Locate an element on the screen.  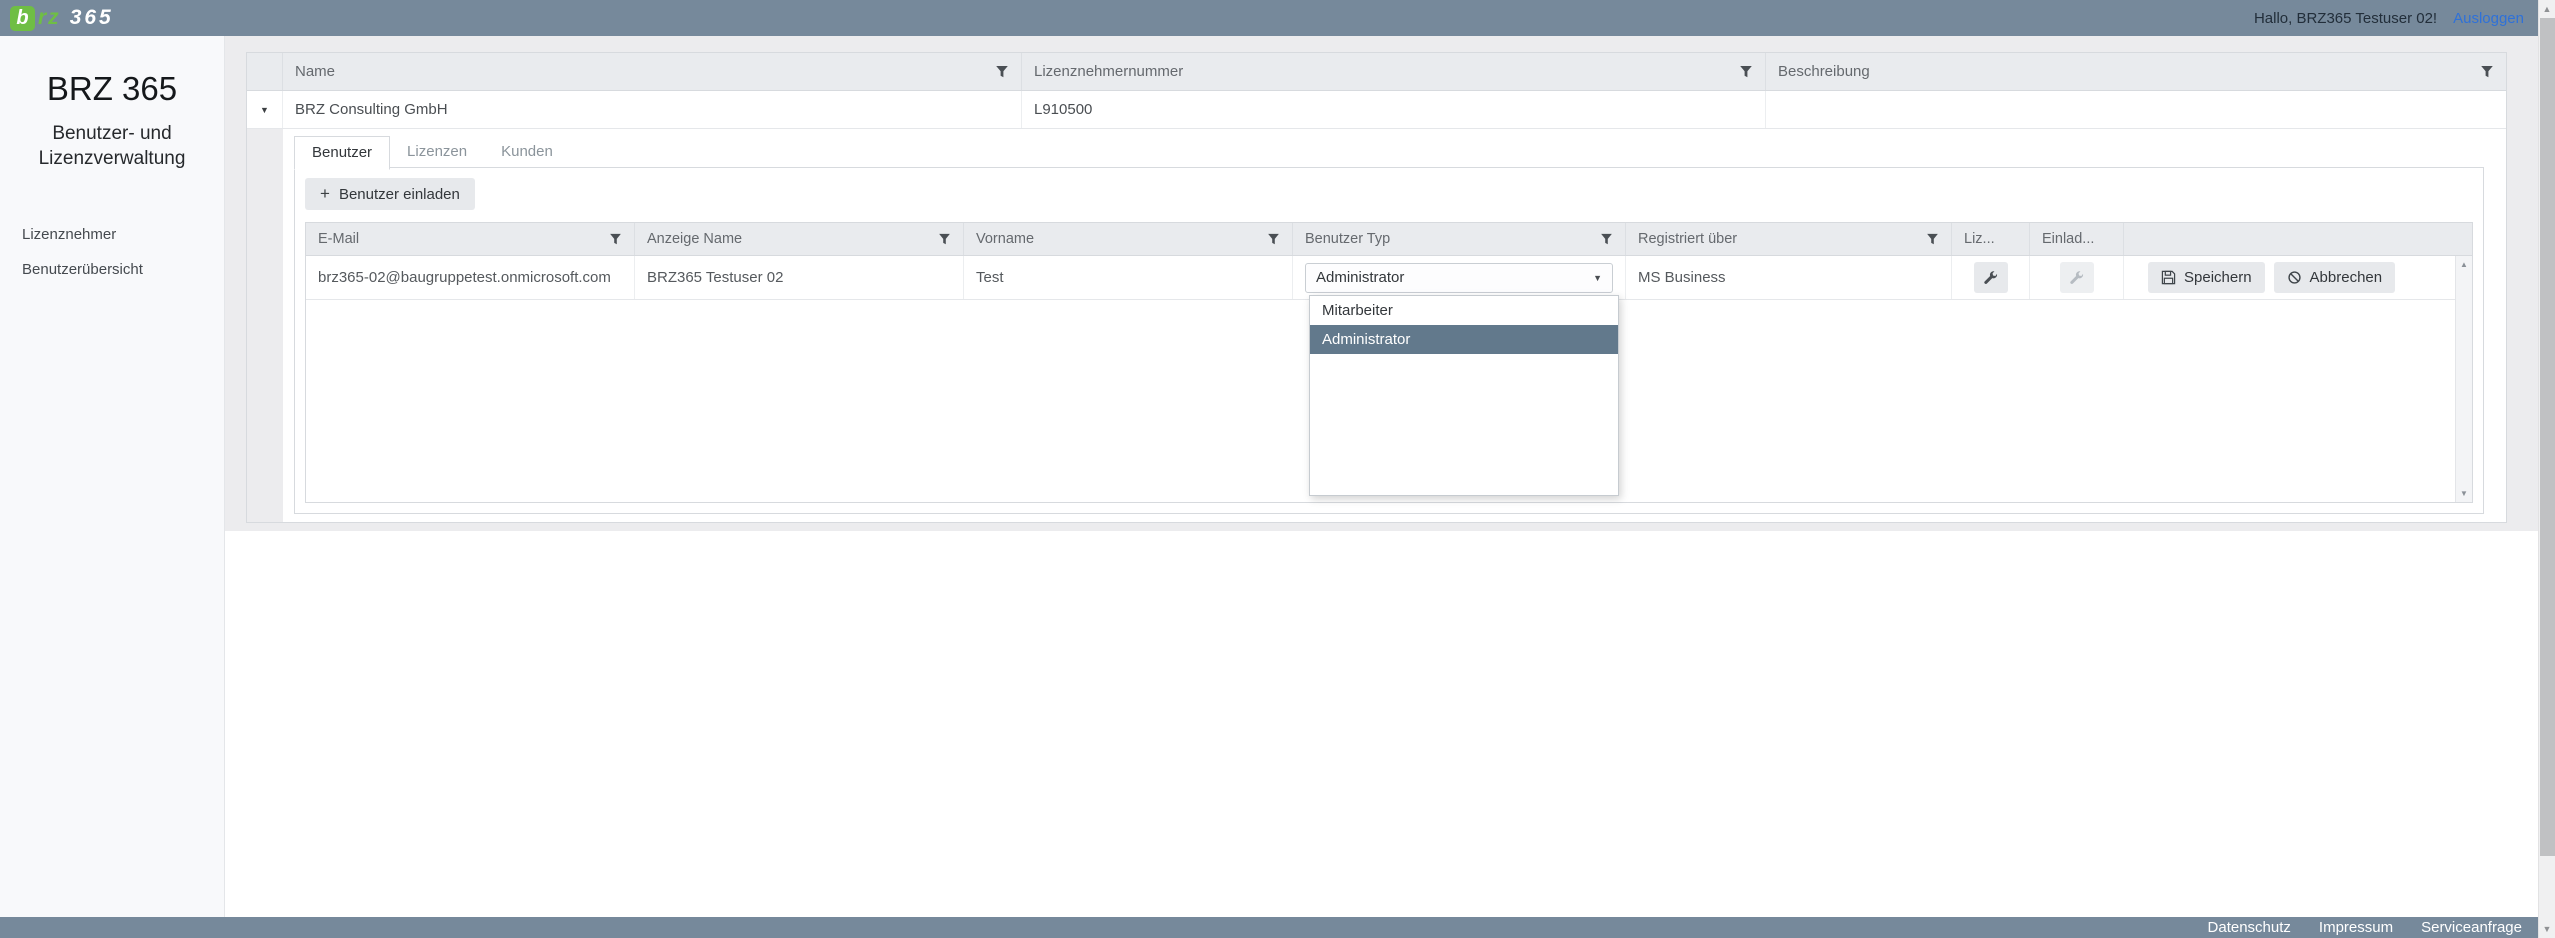
tab-kunden: Kunden is located at coordinates (527, 152).